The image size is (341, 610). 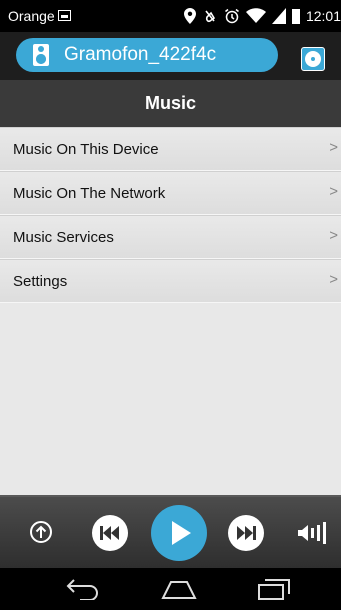 I want to click on play-icon, so click(x=181, y=533).